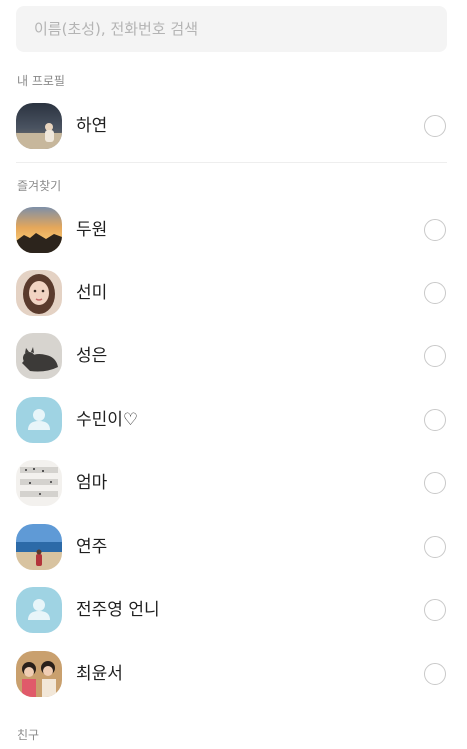 This screenshot has width=467, height=749. Describe the element at coordinates (231, 162) in the screenshot. I see `divider` at that location.